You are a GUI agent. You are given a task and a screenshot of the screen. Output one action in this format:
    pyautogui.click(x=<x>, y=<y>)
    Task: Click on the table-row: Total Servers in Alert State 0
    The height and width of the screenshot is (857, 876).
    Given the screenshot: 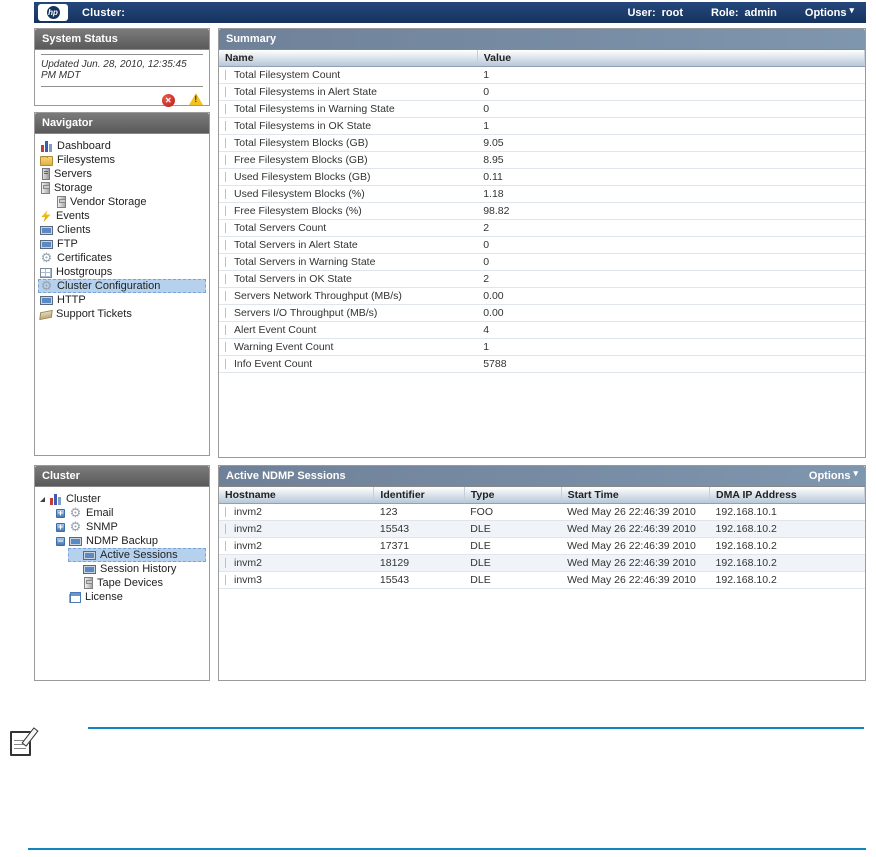 What is the action you would take?
    pyautogui.click(x=542, y=245)
    